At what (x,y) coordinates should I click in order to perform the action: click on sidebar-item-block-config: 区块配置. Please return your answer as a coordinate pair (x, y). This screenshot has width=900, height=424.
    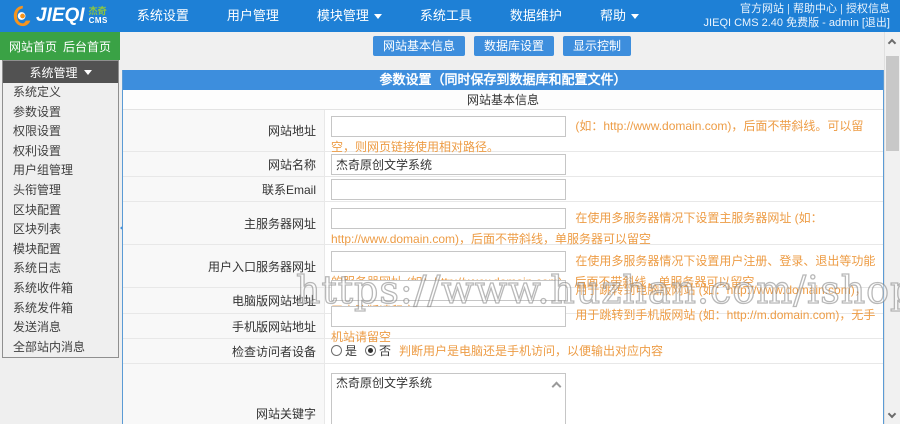
    Looking at the image, I should click on (60, 211).